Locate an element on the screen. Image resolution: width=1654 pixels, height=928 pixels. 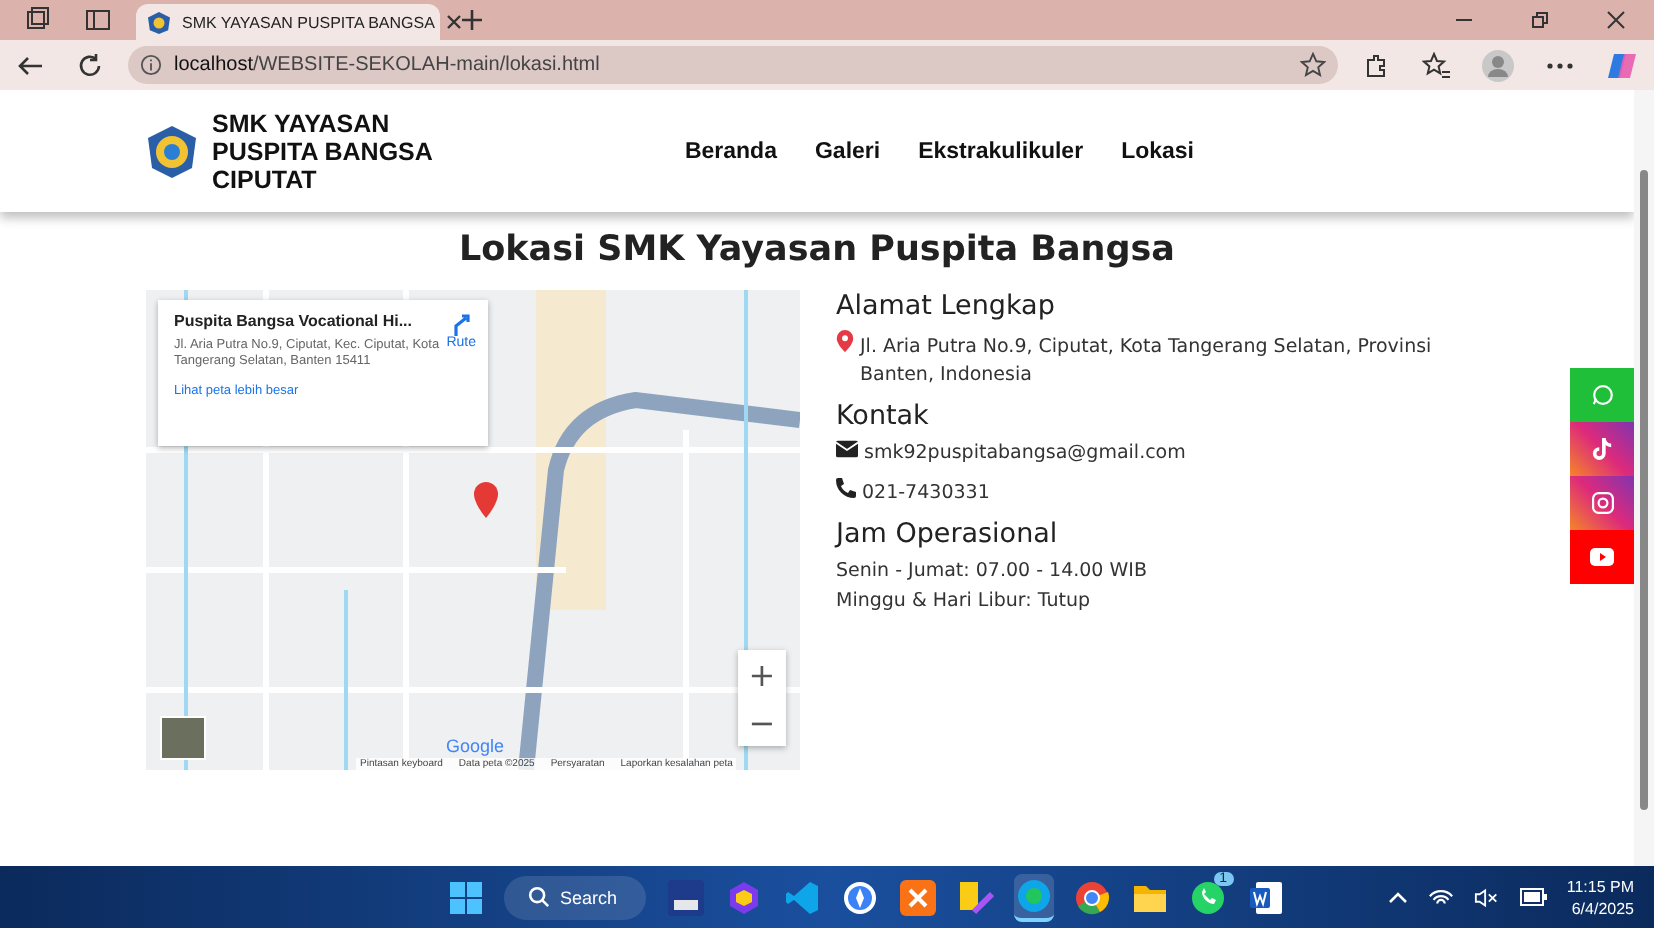
close-tab-icon is located at coordinates (454, 22).